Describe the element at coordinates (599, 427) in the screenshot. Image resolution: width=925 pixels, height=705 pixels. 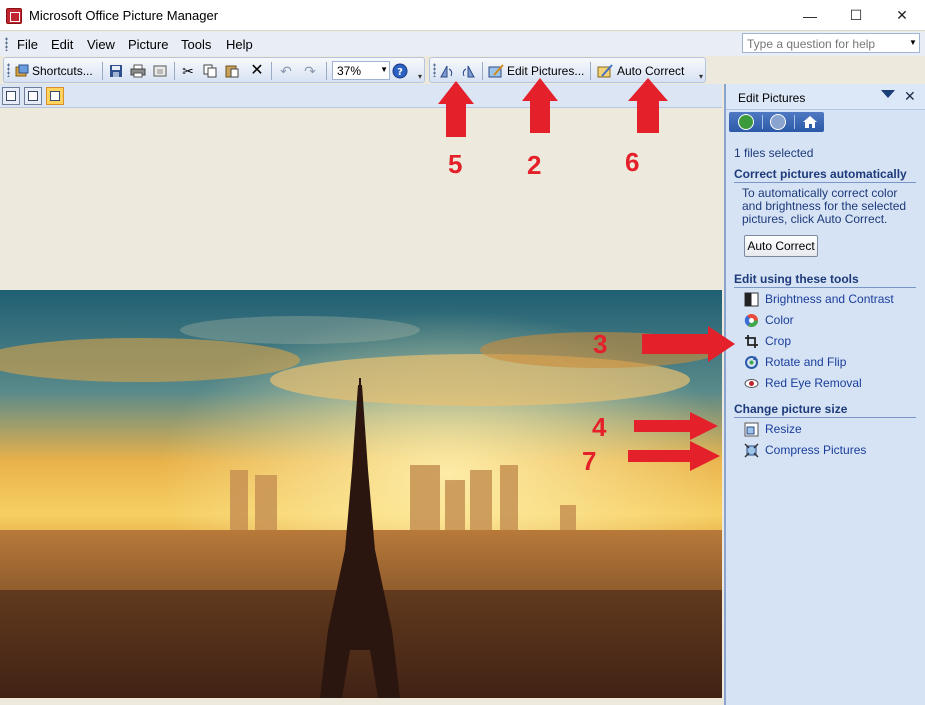
I see `annotation-4: 4` at that location.